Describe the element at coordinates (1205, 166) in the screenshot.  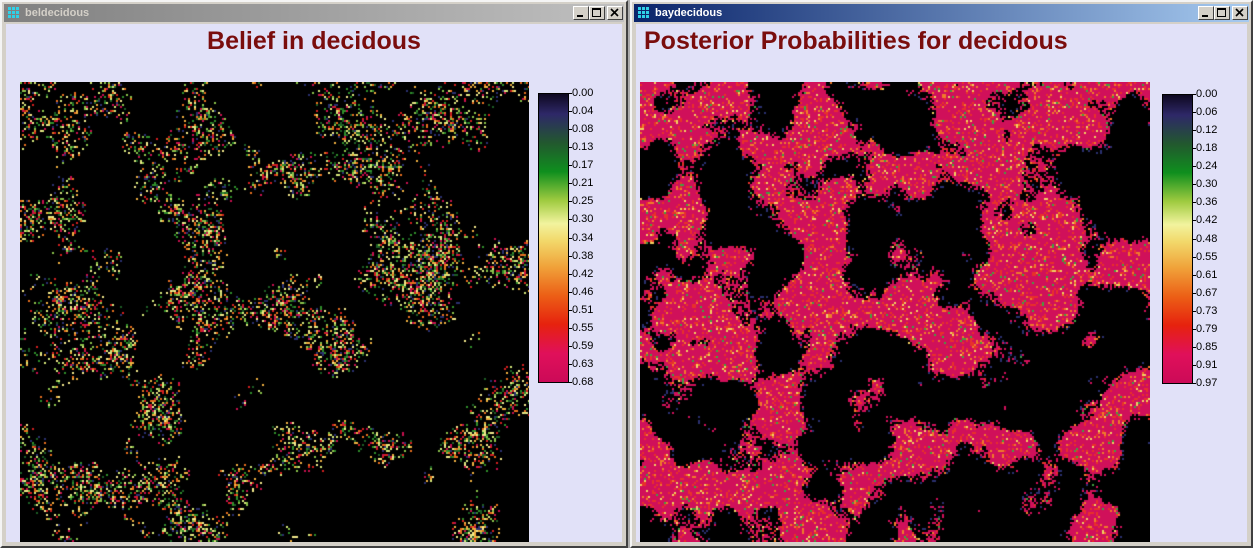
I see `legend-tick: 0.24` at that location.